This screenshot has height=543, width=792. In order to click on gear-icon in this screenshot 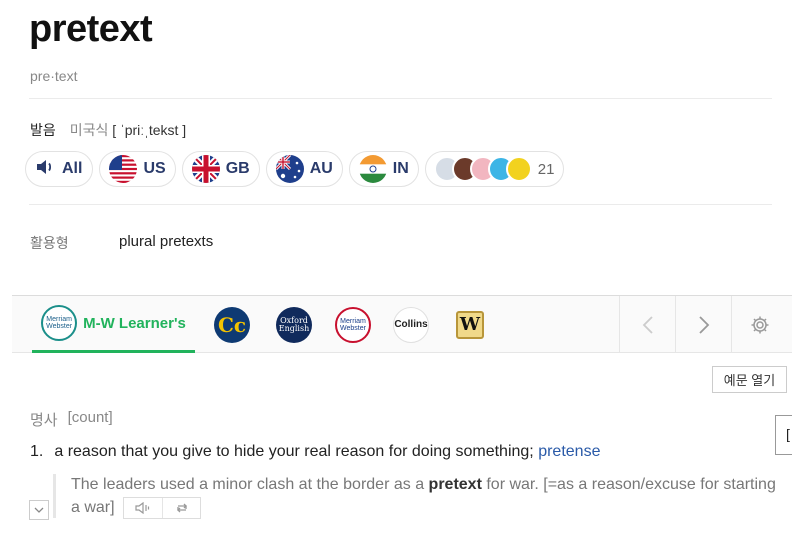, I will do `click(759, 324)`.